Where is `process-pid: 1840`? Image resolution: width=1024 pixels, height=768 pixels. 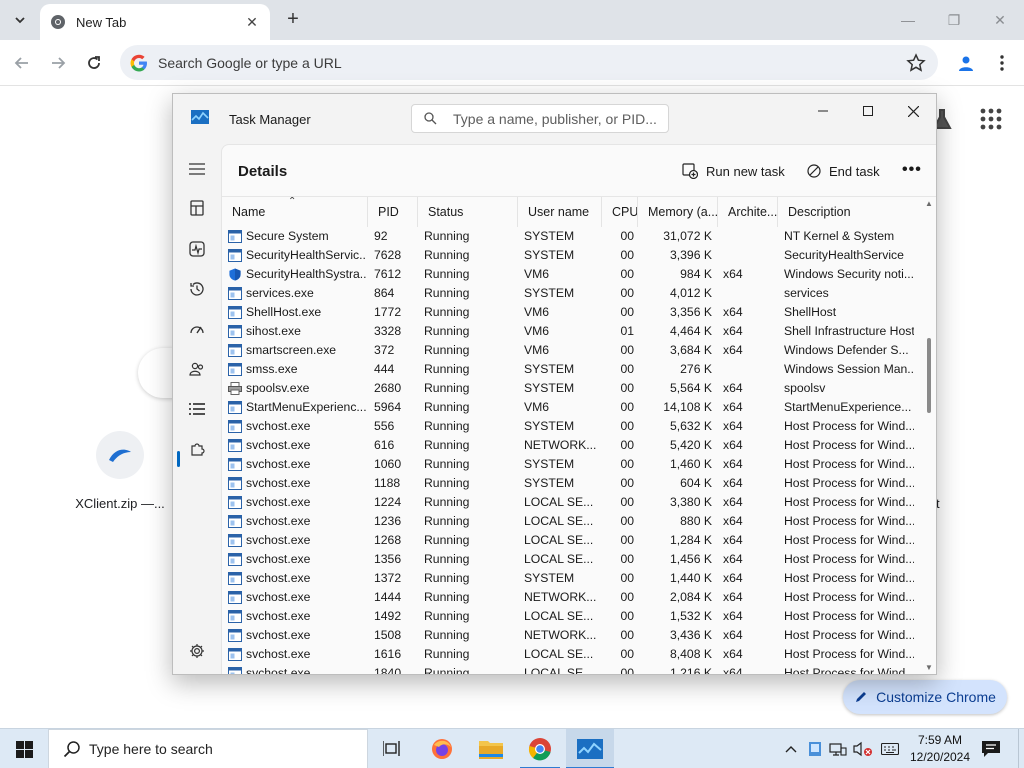
process-pid: 1840 is located at coordinates (388, 670).